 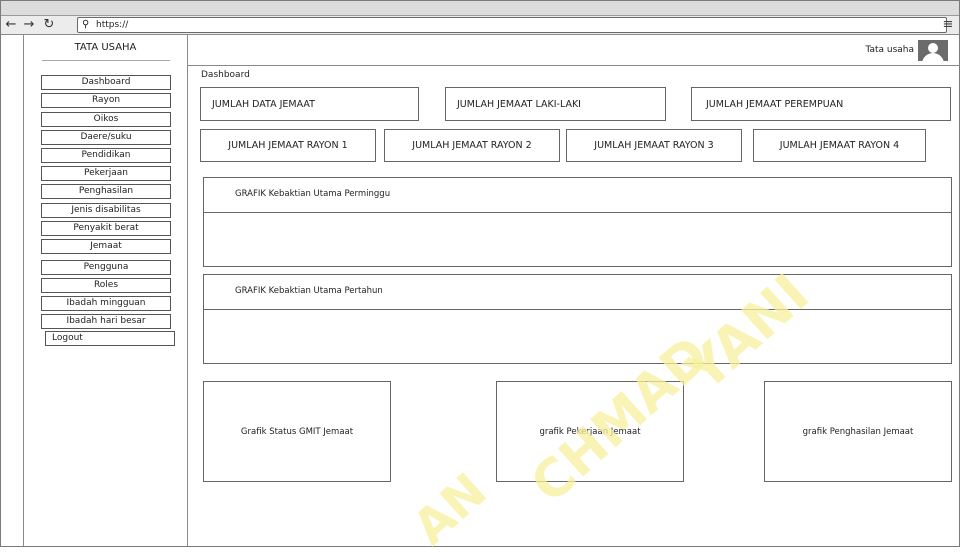 I want to click on panel-kebaktian-perminggu: GRAFIK Kebaktian Utama Perminggu, so click(x=577, y=222).